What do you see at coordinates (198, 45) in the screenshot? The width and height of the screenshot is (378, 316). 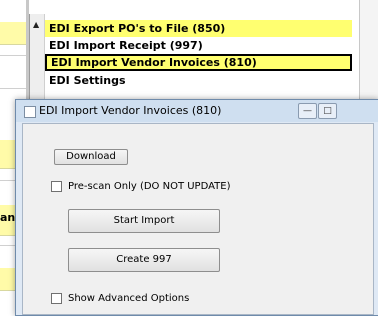 I see `menu-item-import-receipt: EDI Import Receipt (997)` at bounding box center [198, 45].